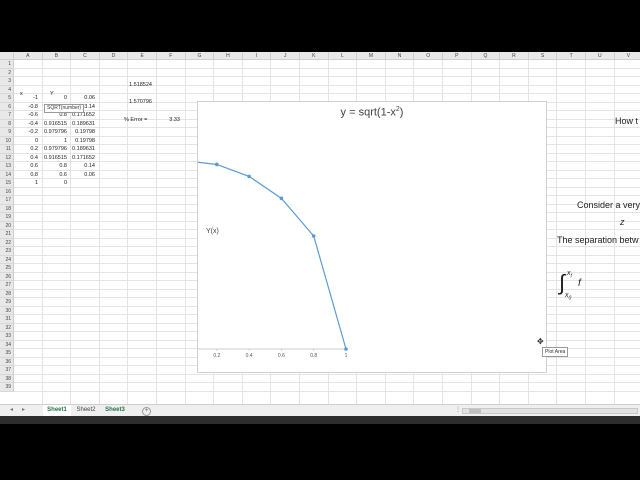 Image resolution: width=640 pixels, height=480 pixels. What do you see at coordinates (272, 255) in the screenshot?
I see `series-line` at bounding box center [272, 255].